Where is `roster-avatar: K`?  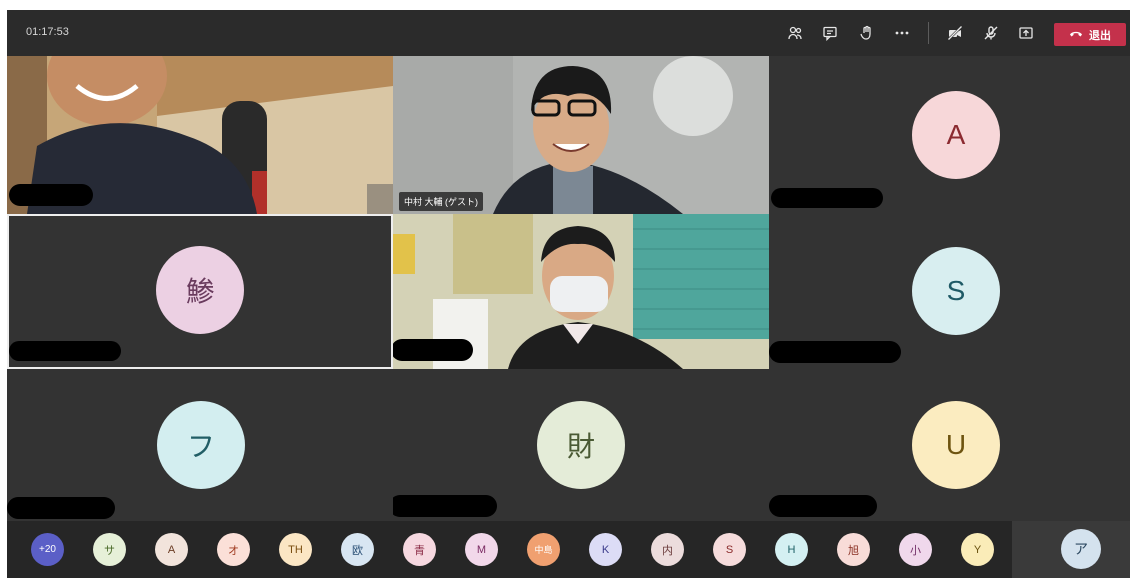
roster-avatar: K is located at coordinates (605, 549).